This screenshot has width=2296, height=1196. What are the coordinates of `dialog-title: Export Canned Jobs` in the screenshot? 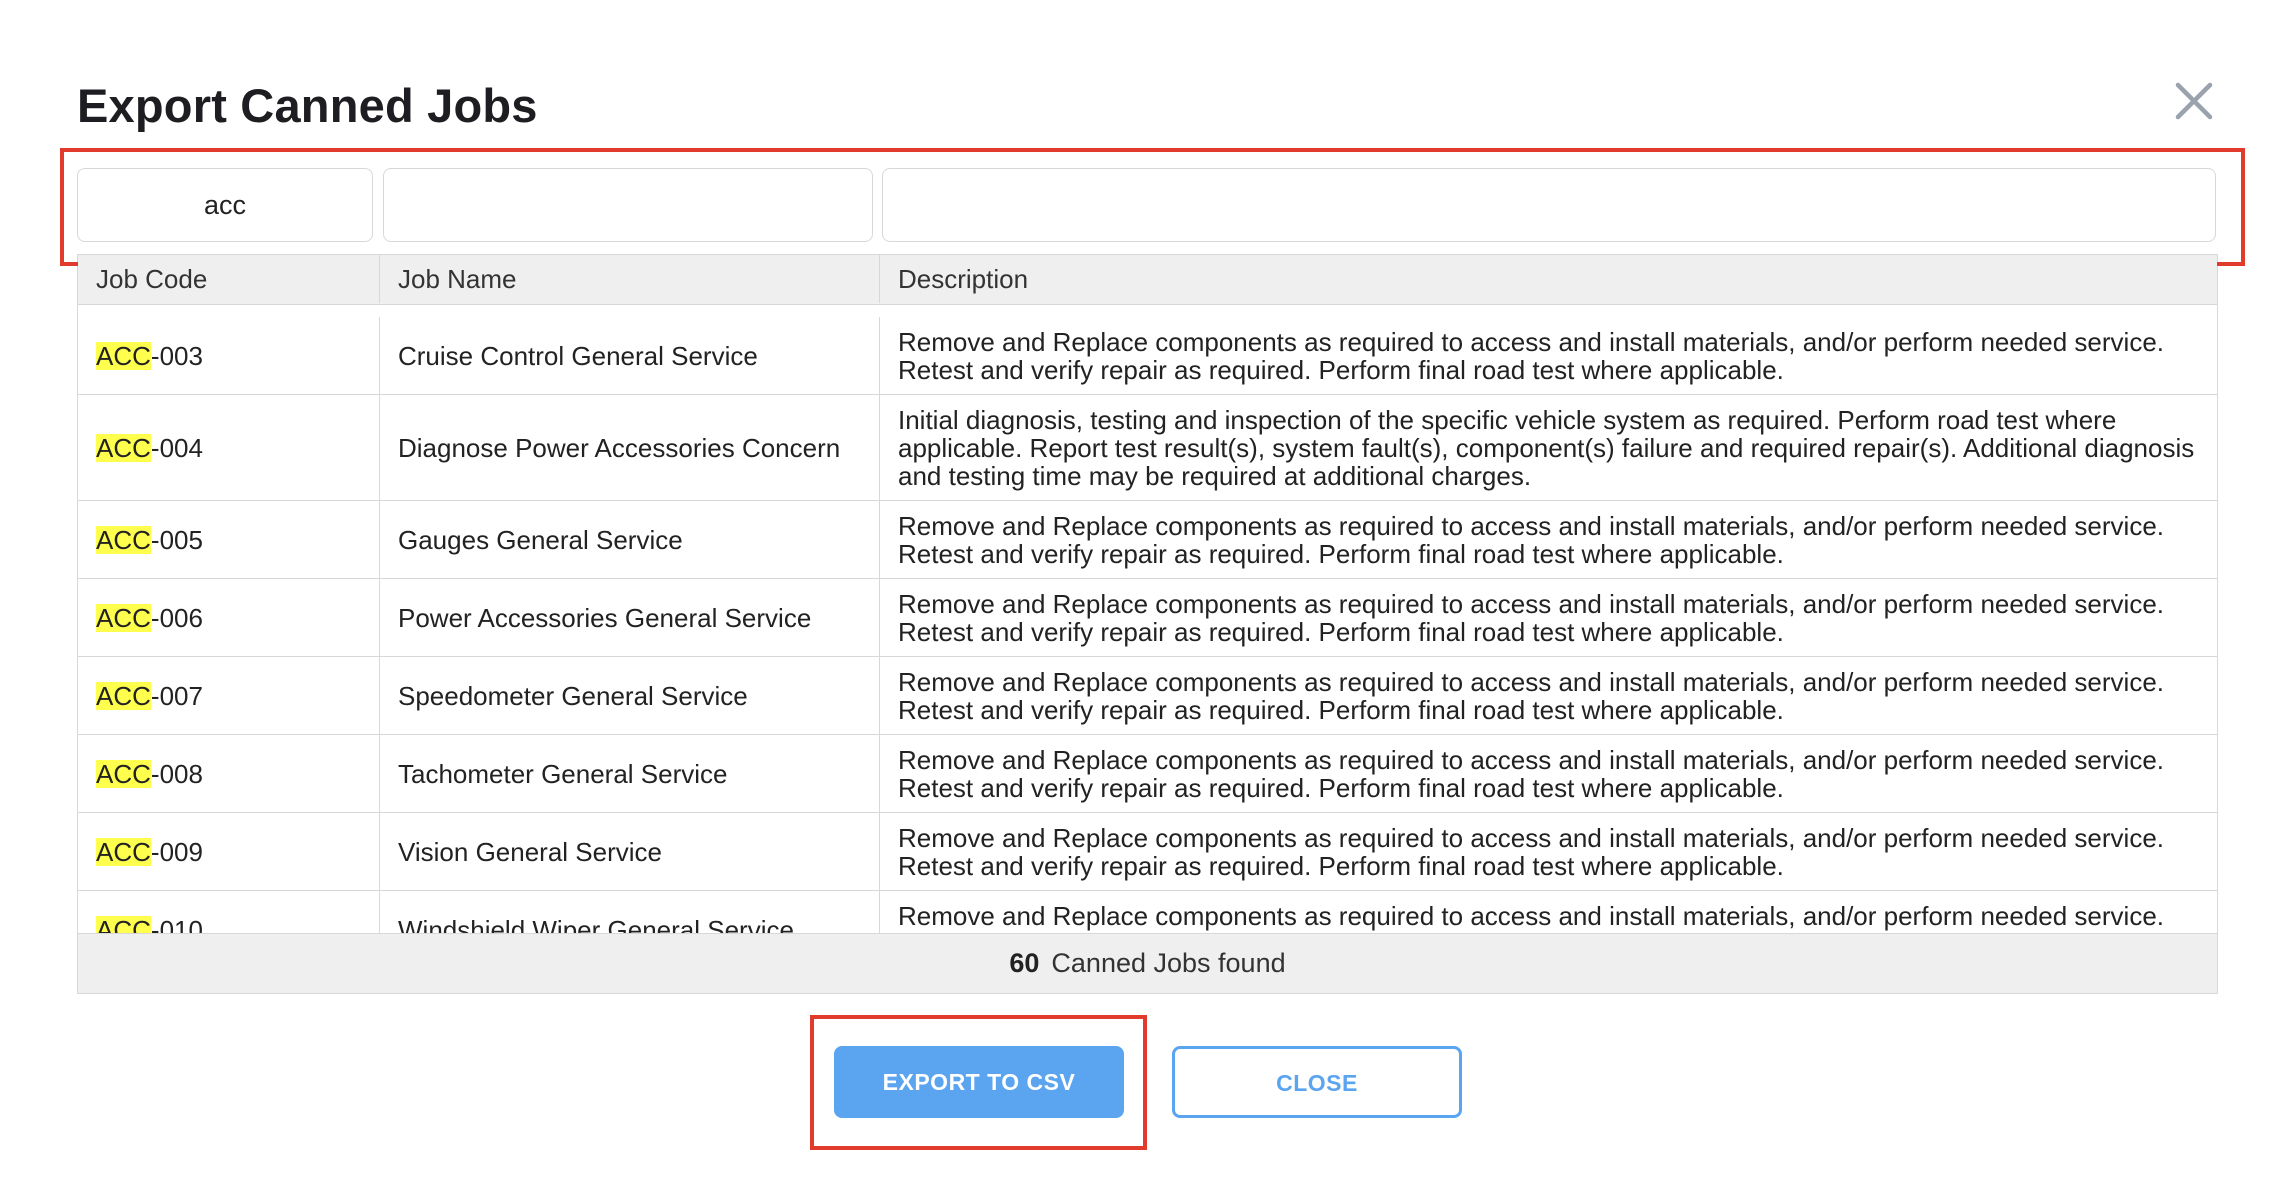 It's located at (307, 105).